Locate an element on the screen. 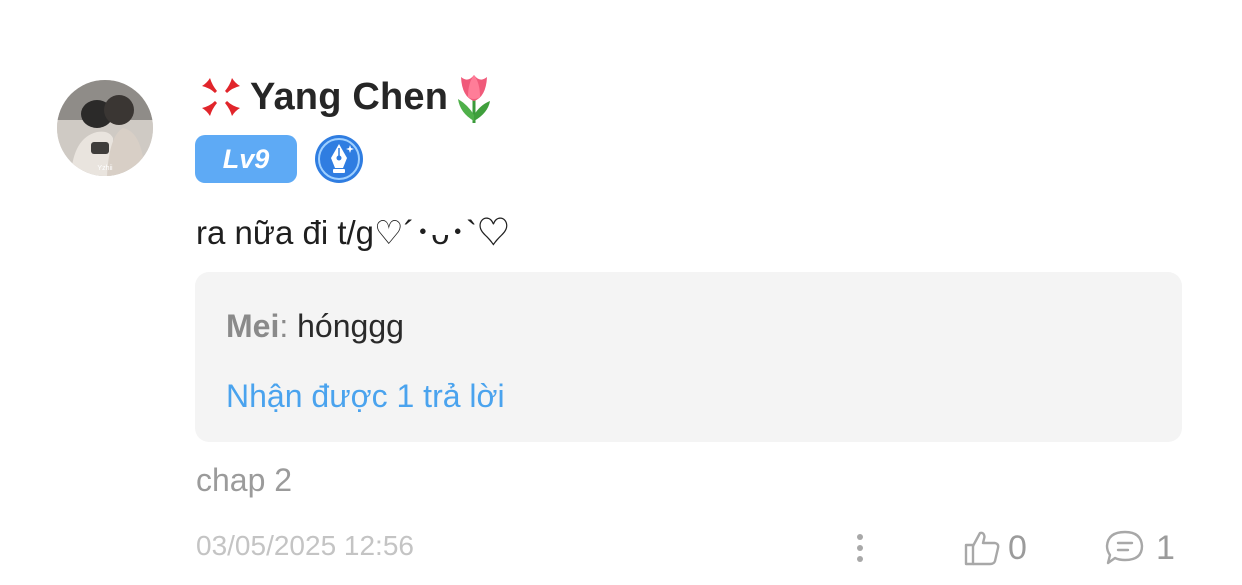 Image resolution: width=1242 pixels, height=585 pixels. chapter-tag: chap 2 is located at coordinates (244, 480).